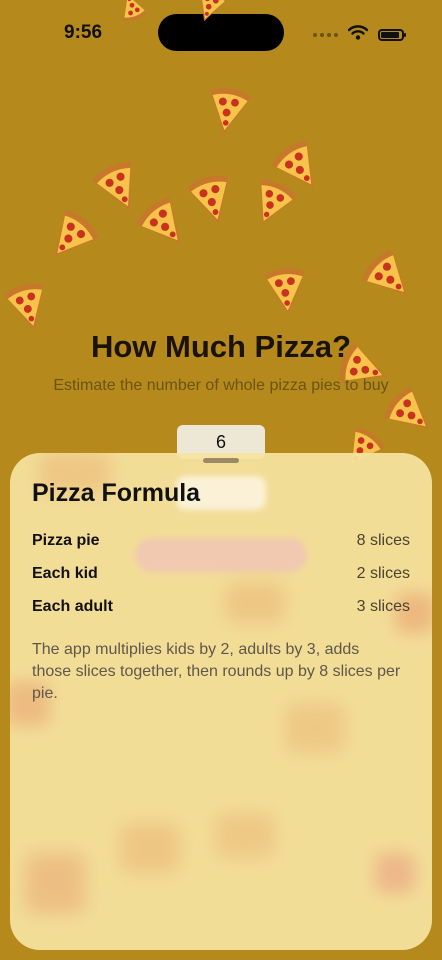 Image resolution: width=442 pixels, height=960 pixels. I want to click on formula-row-pizza-pie: Pizza pie 8 slices, so click(221, 544).